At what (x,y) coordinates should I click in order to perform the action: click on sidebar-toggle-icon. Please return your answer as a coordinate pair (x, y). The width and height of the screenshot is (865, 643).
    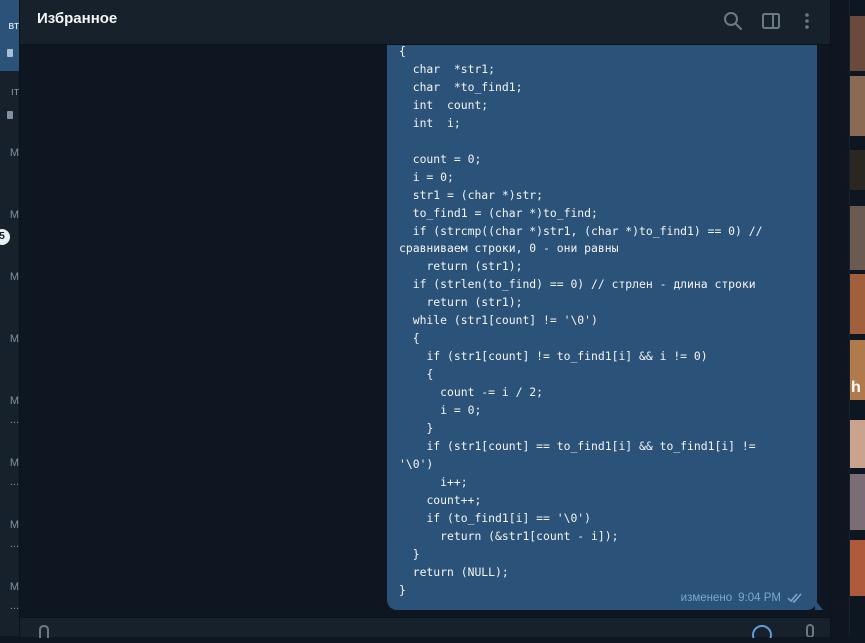
    Looking at the image, I should click on (771, 21).